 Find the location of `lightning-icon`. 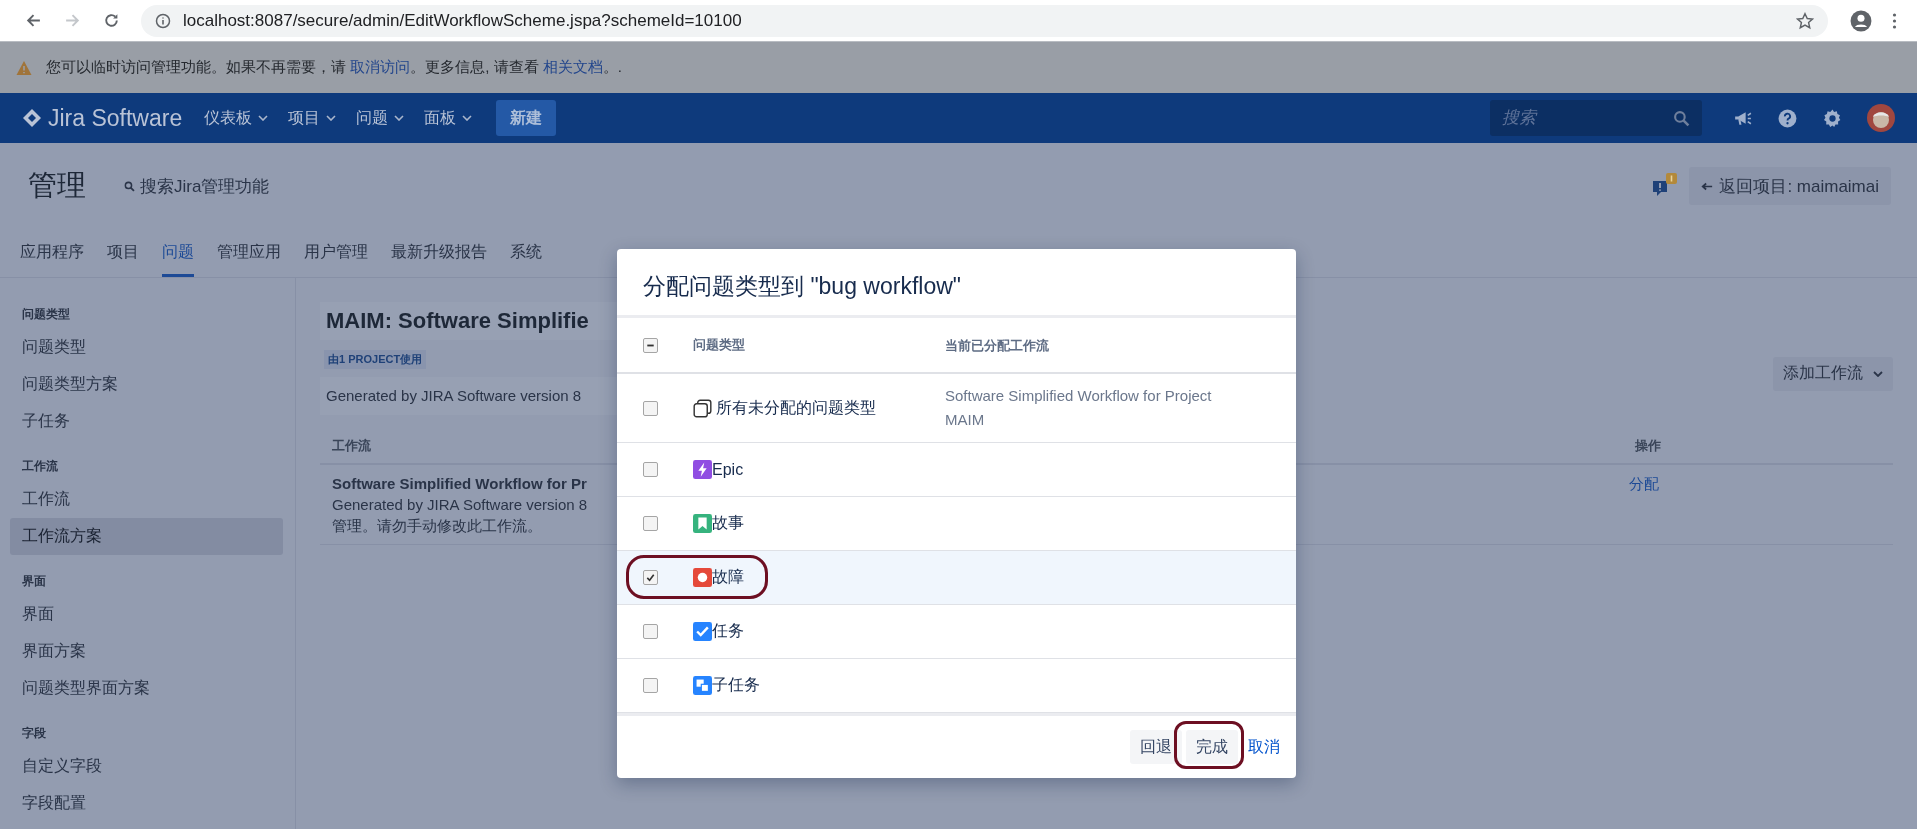

lightning-icon is located at coordinates (702, 469).